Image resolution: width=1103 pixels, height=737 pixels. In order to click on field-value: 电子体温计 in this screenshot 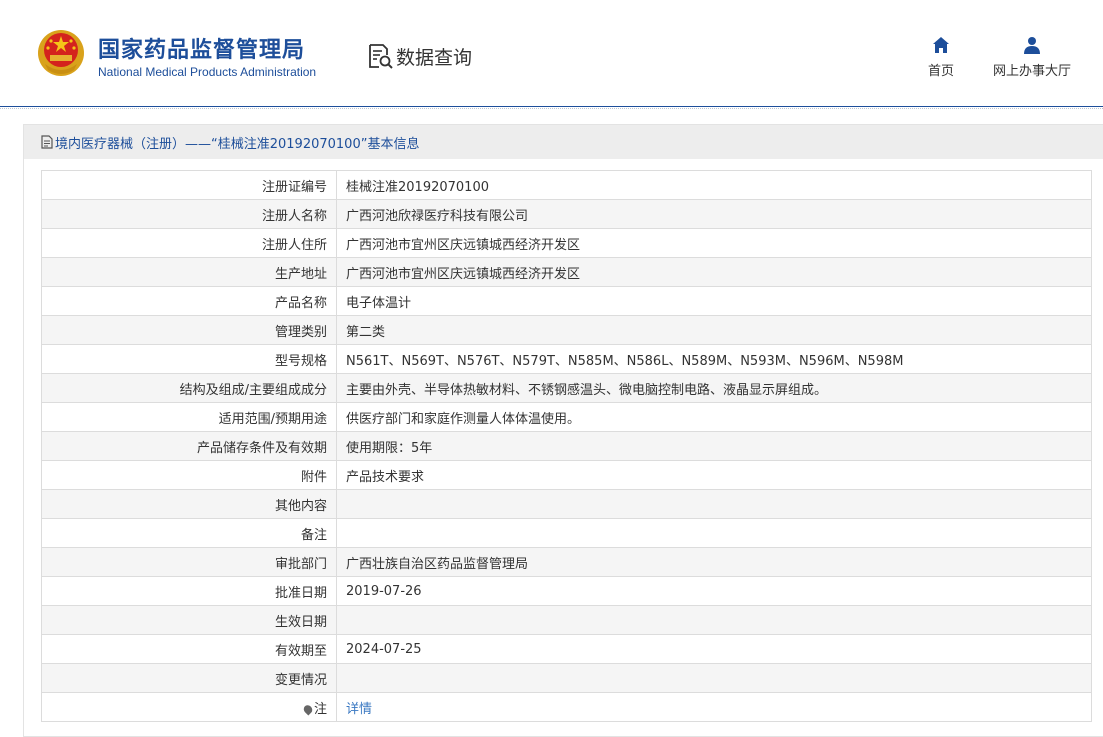, I will do `click(714, 301)`.